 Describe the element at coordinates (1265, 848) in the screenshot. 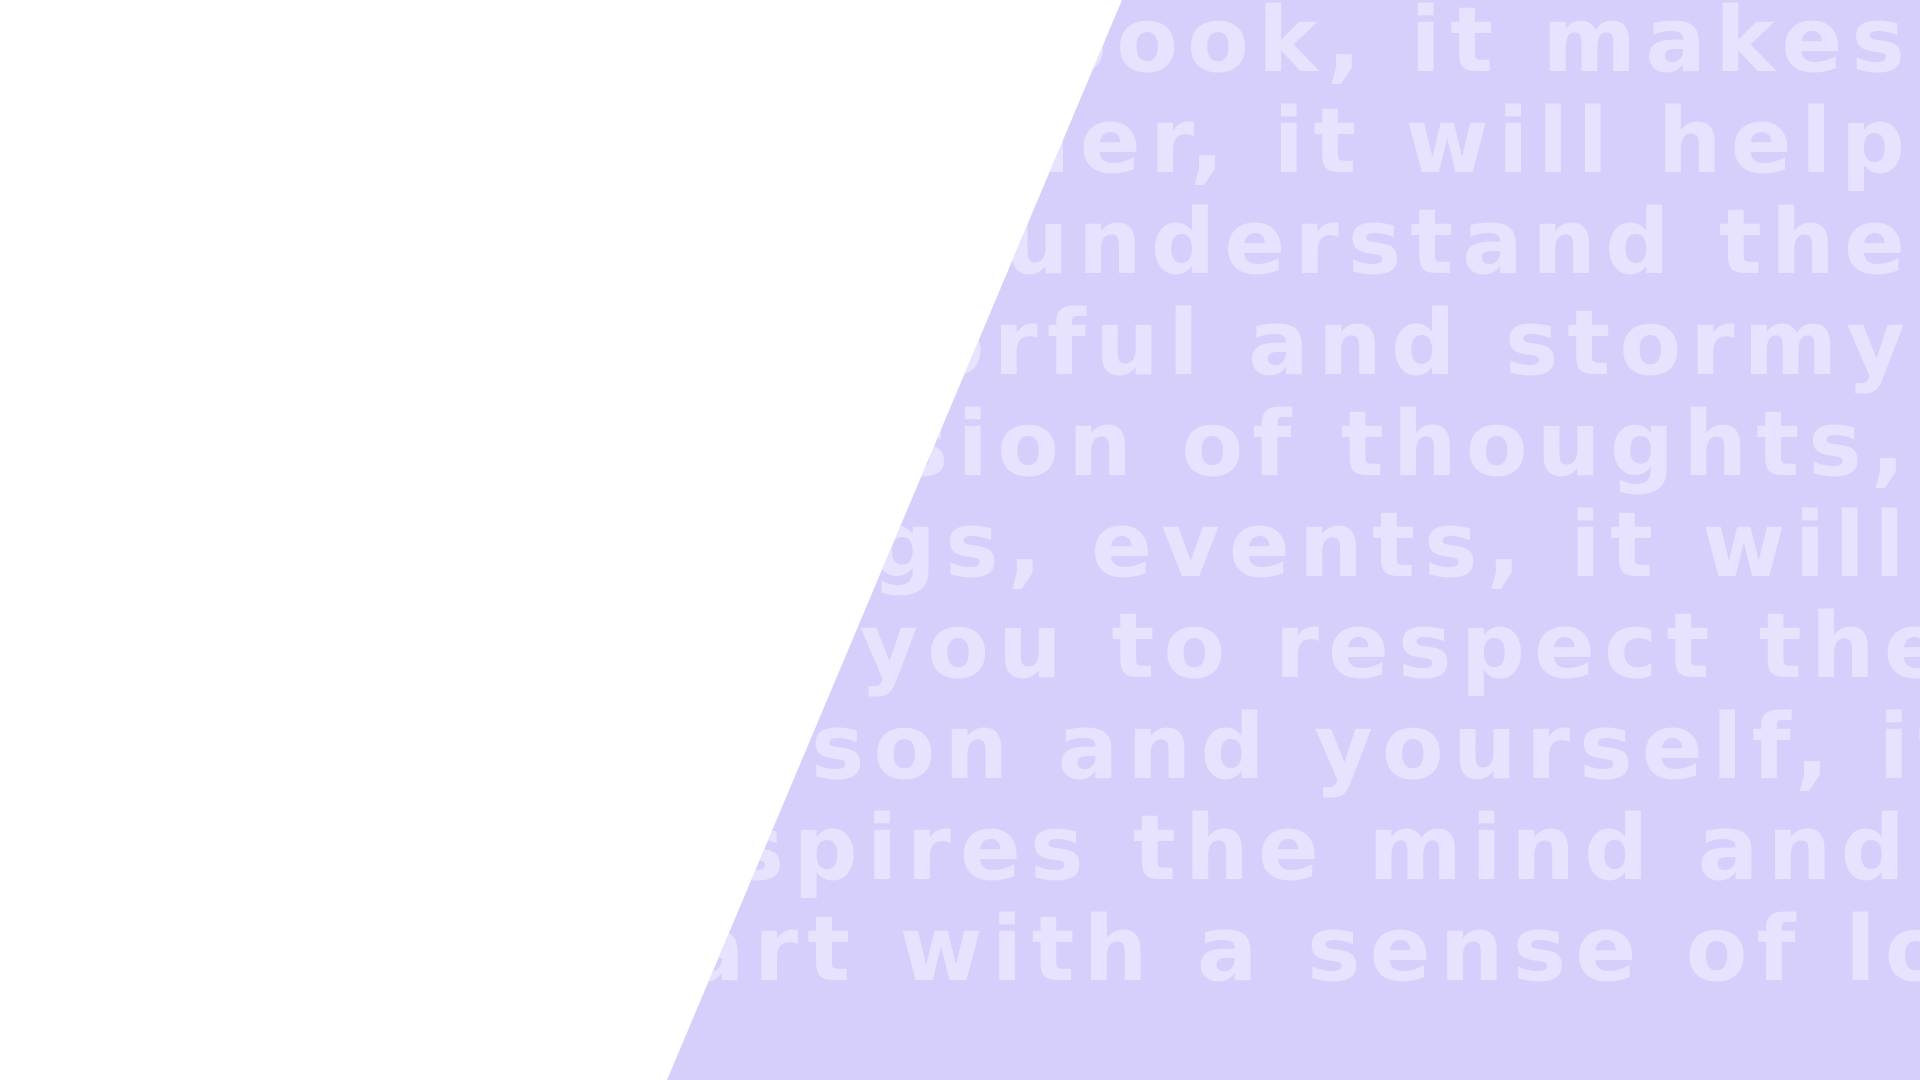

I see `quote-line: inspires the mind and` at that location.